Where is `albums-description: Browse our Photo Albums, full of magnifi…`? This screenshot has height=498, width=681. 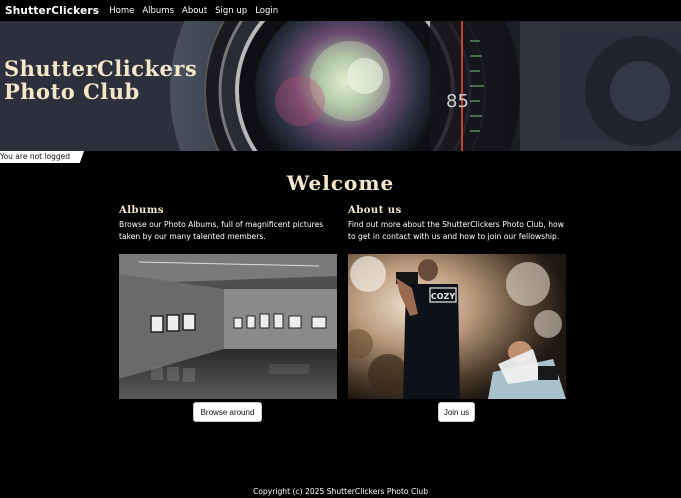 albums-description: Browse our Photo Albums, full of magnifi… is located at coordinates (221, 230).